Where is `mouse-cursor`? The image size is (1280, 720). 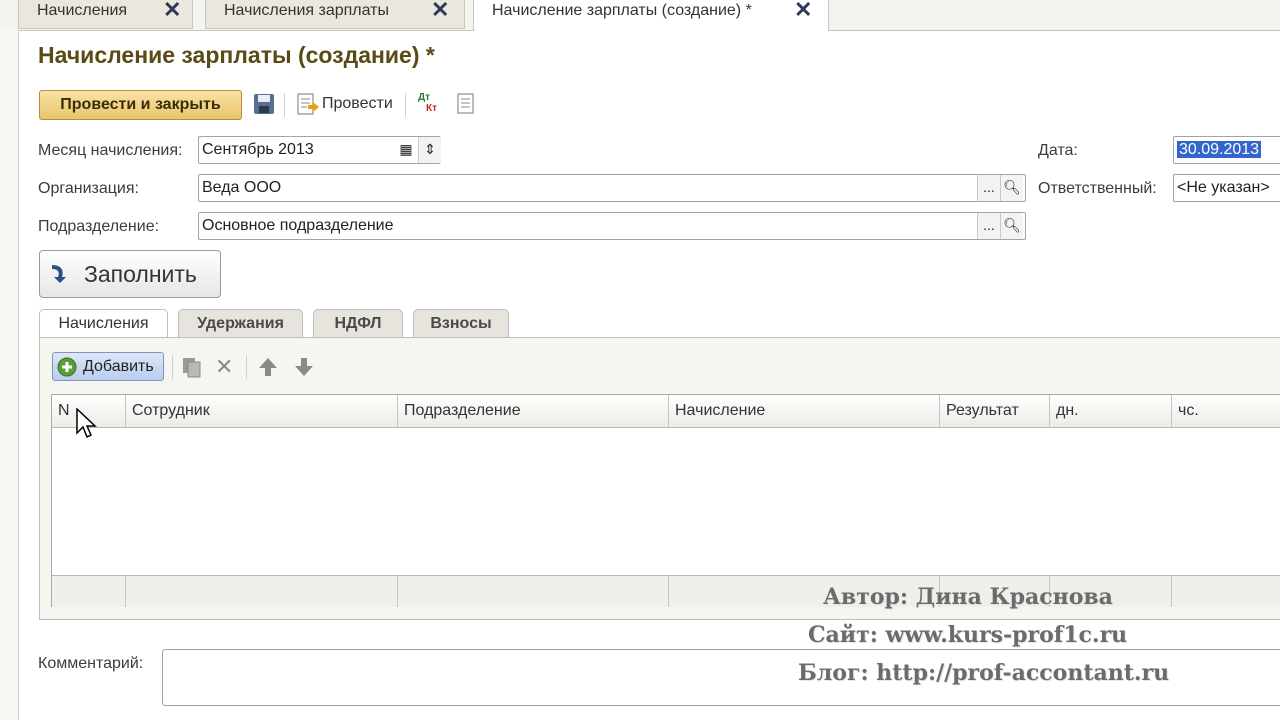
mouse-cursor is located at coordinates (88, 427).